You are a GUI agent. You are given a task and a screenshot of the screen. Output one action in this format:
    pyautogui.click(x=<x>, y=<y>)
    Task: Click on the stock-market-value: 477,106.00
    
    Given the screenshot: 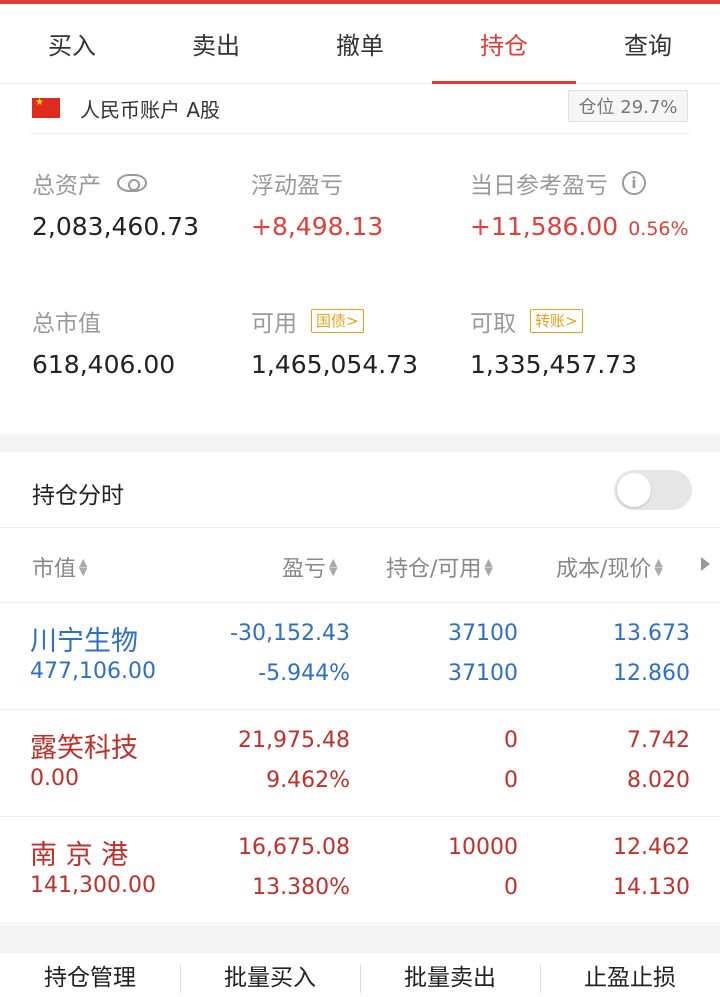 What is the action you would take?
    pyautogui.click(x=93, y=671)
    